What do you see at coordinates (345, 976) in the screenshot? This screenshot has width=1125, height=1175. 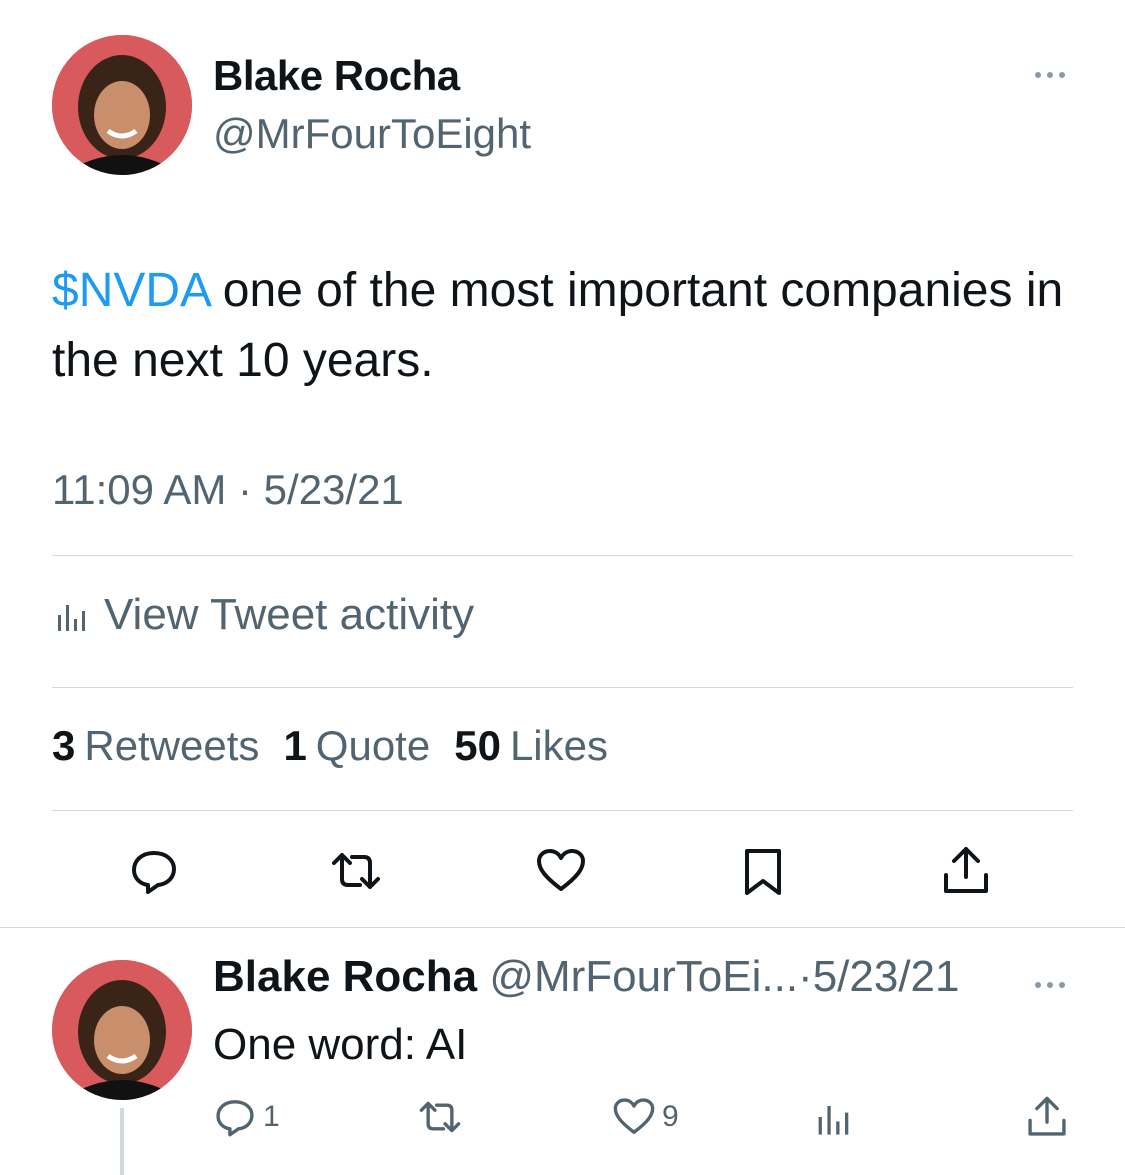 I see `reply-author-name: Blake Rocha` at bounding box center [345, 976].